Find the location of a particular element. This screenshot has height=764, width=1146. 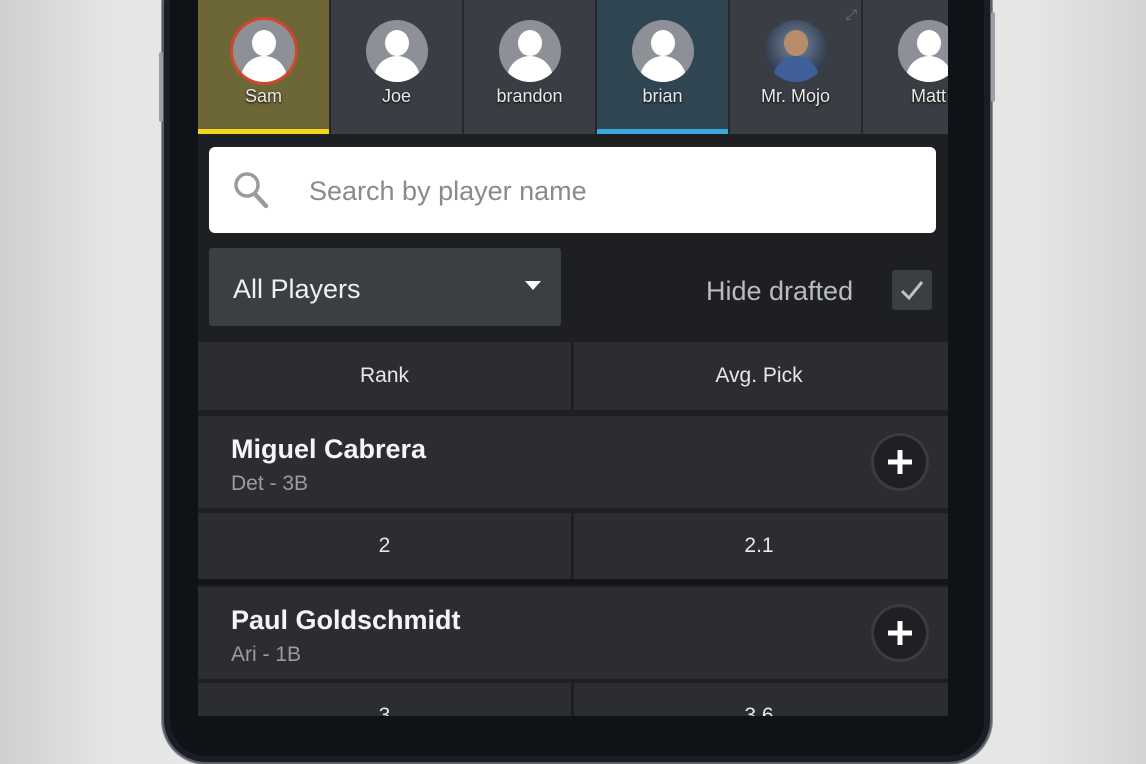

avg-pick-value: 2.1 is located at coordinates (757, 546).